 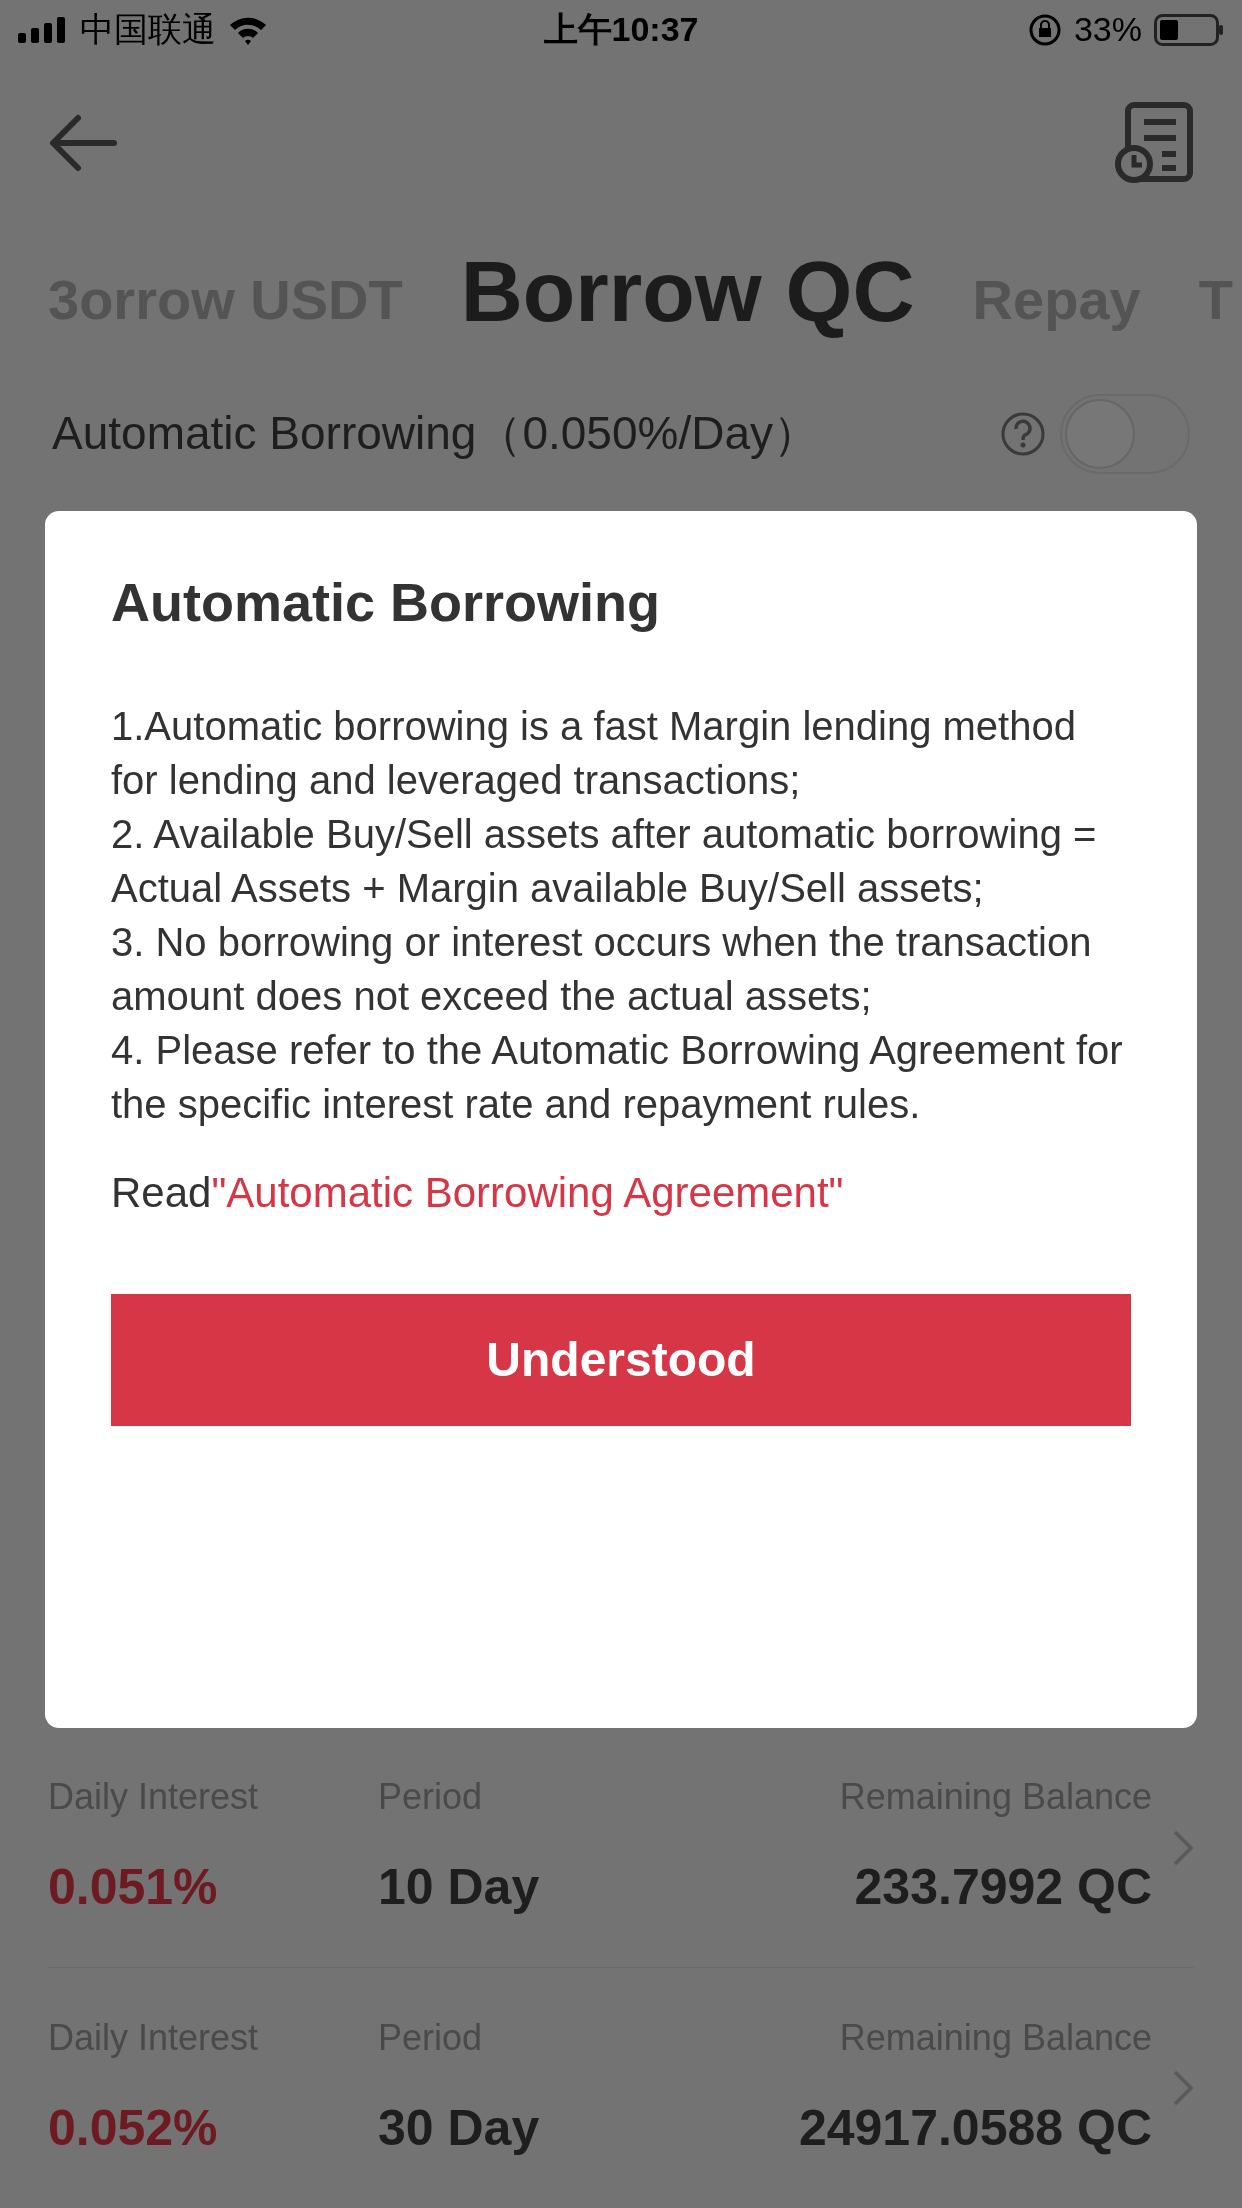 What do you see at coordinates (621, 30) in the screenshot?
I see `status-time: 上午10:37` at bounding box center [621, 30].